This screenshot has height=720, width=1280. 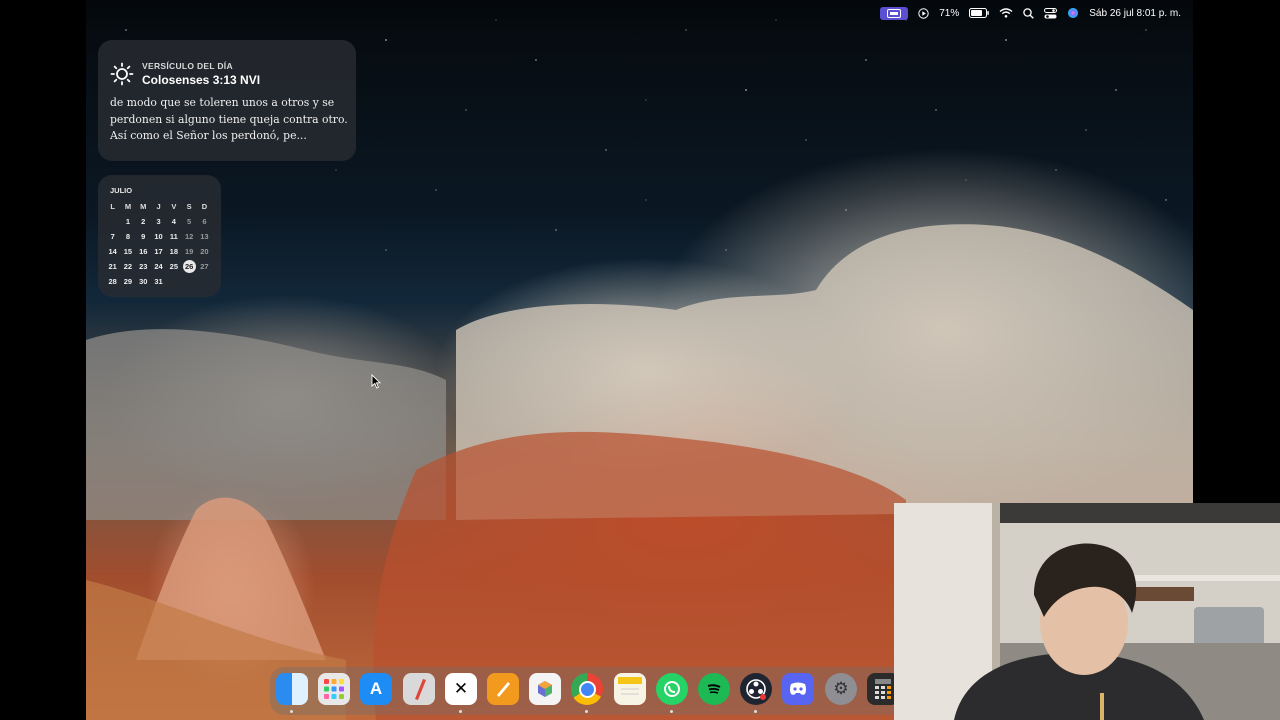 What do you see at coordinates (127, 281) in the screenshot?
I see `calendar-day: 29` at bounding box center [127, 281].